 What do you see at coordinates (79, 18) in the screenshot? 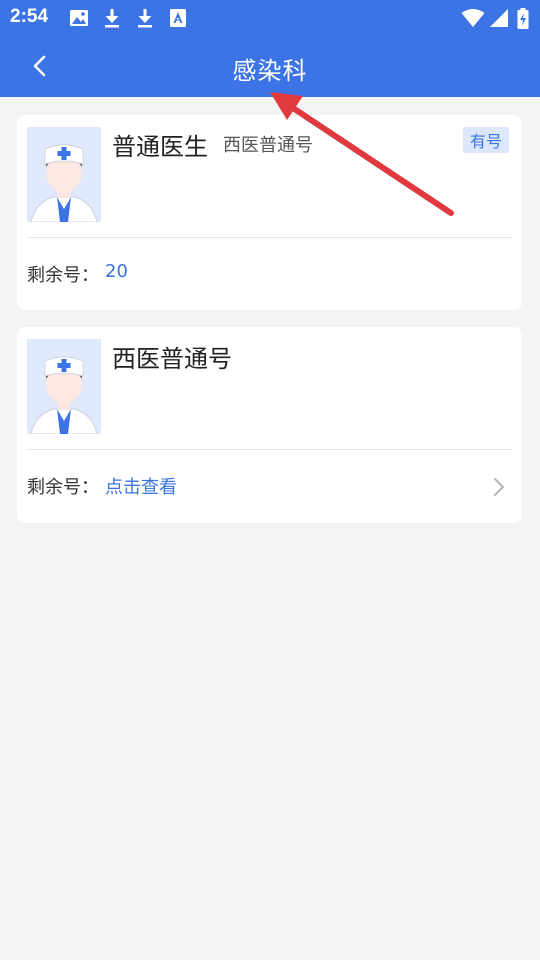
I see `image-icon` at bounding box center [79, 18].